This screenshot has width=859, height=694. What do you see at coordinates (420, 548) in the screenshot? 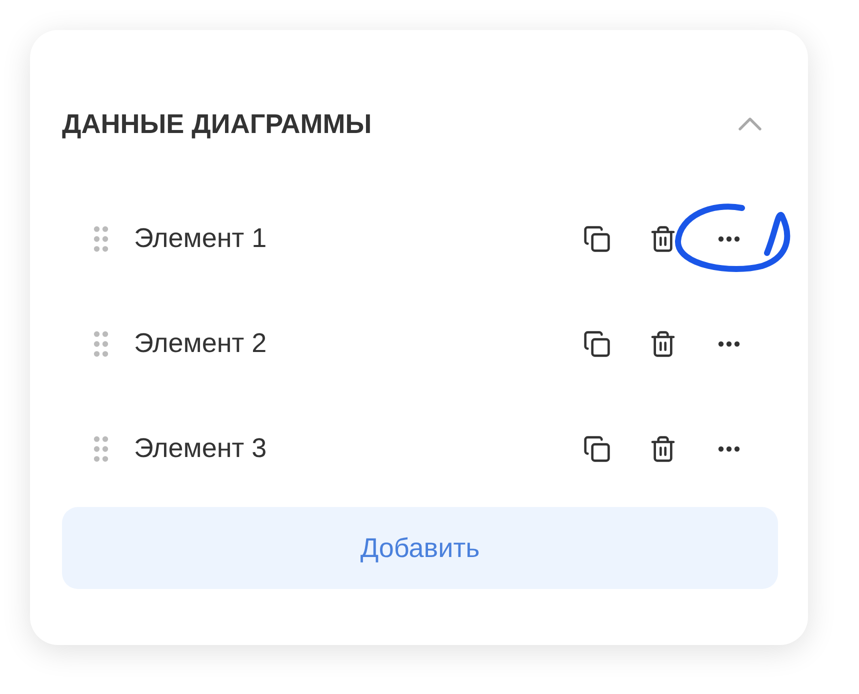
I see `add-button: Добавить` at bounding box center [420, 548].